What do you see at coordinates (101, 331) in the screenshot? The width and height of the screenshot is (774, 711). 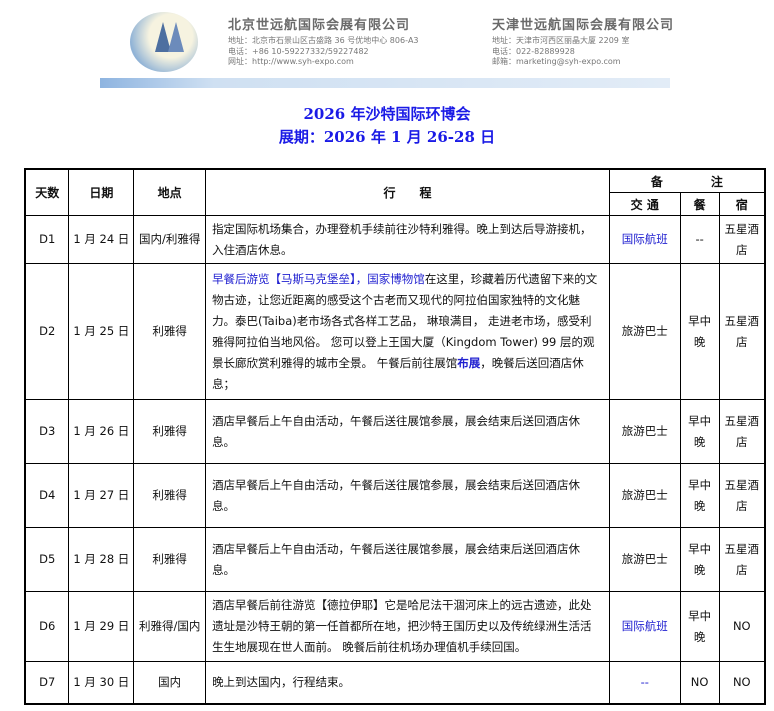 I see `date: 1 月 25 日` at bounding box center [101, 331].